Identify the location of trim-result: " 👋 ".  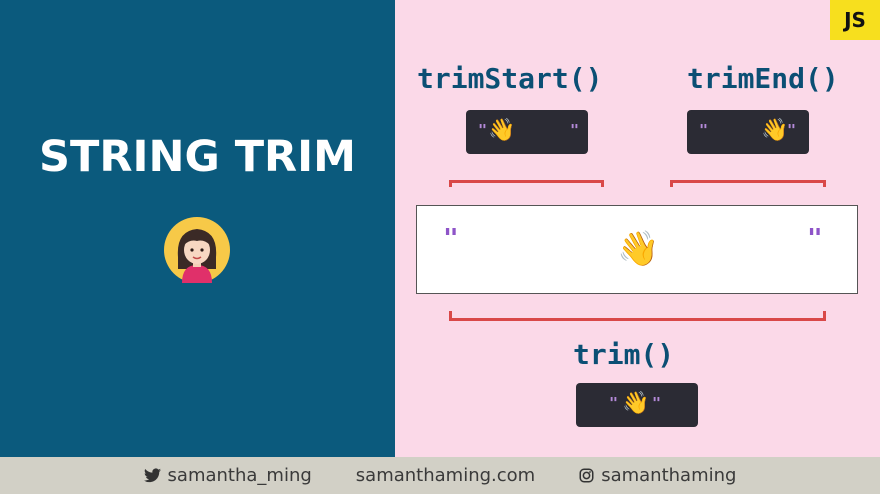
(637, 405).